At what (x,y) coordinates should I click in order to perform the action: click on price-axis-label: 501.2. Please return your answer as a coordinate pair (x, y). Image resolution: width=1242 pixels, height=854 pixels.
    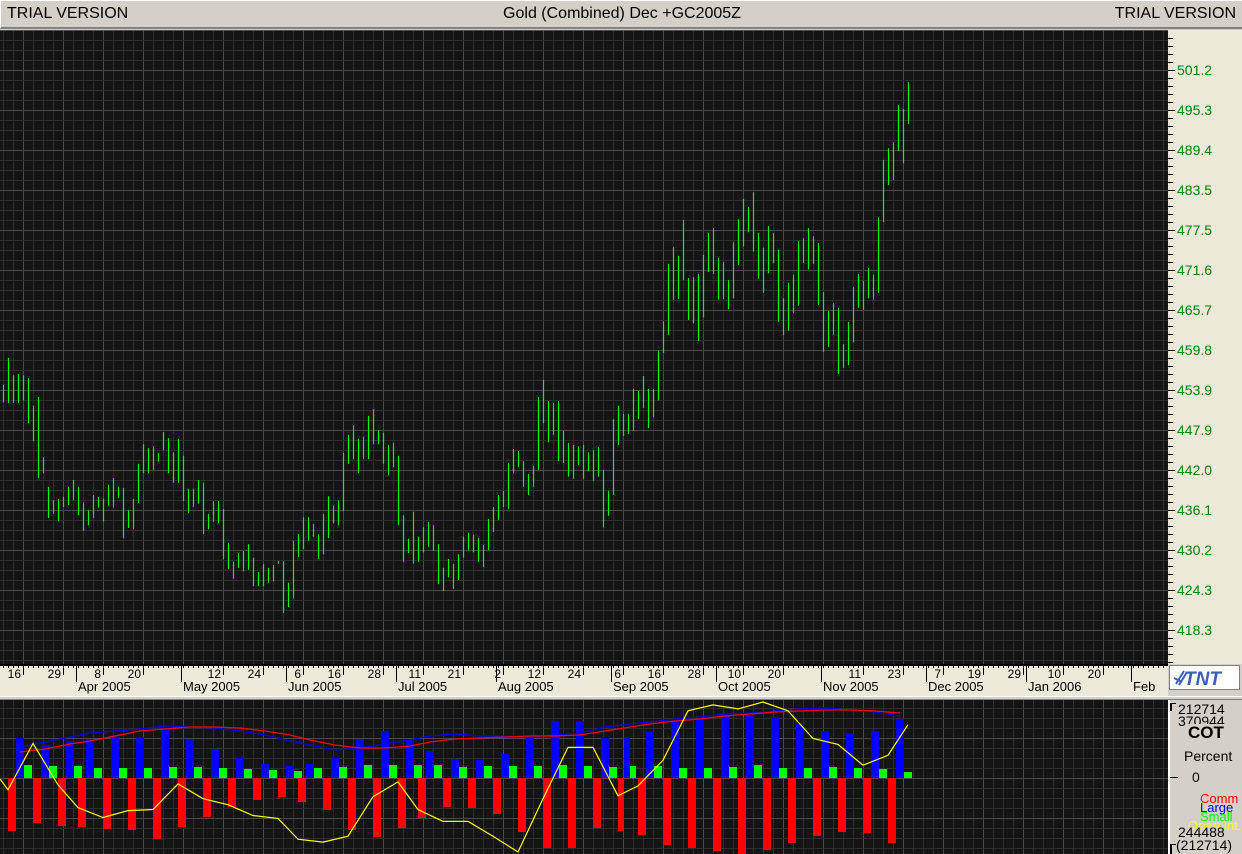
    Looking at the image, I should click on (1194, 70).